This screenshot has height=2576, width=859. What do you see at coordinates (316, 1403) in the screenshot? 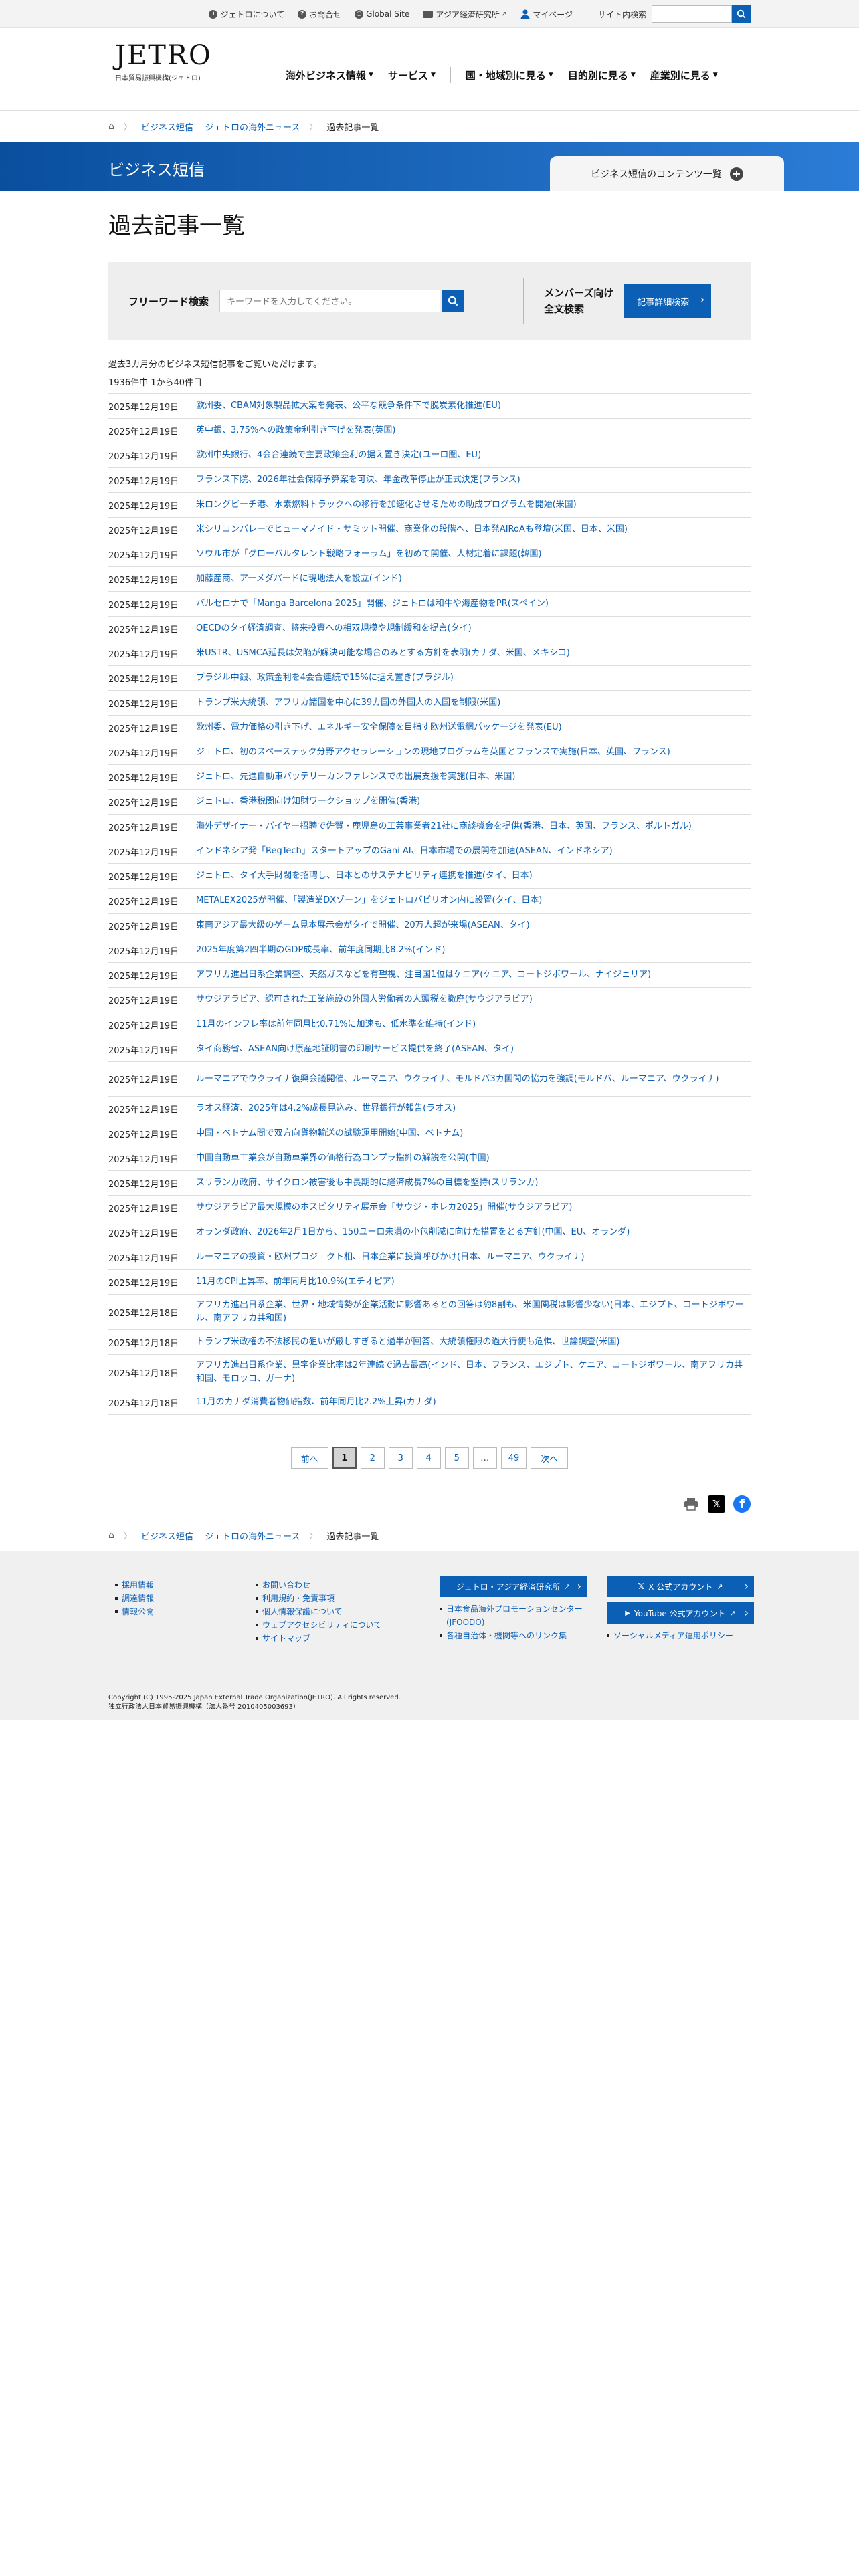
I see `news-link: 11月のカナダ消費者物価指数、前年同月比2.2%上昇(カナダ)` at bounding box center [316, 1403].